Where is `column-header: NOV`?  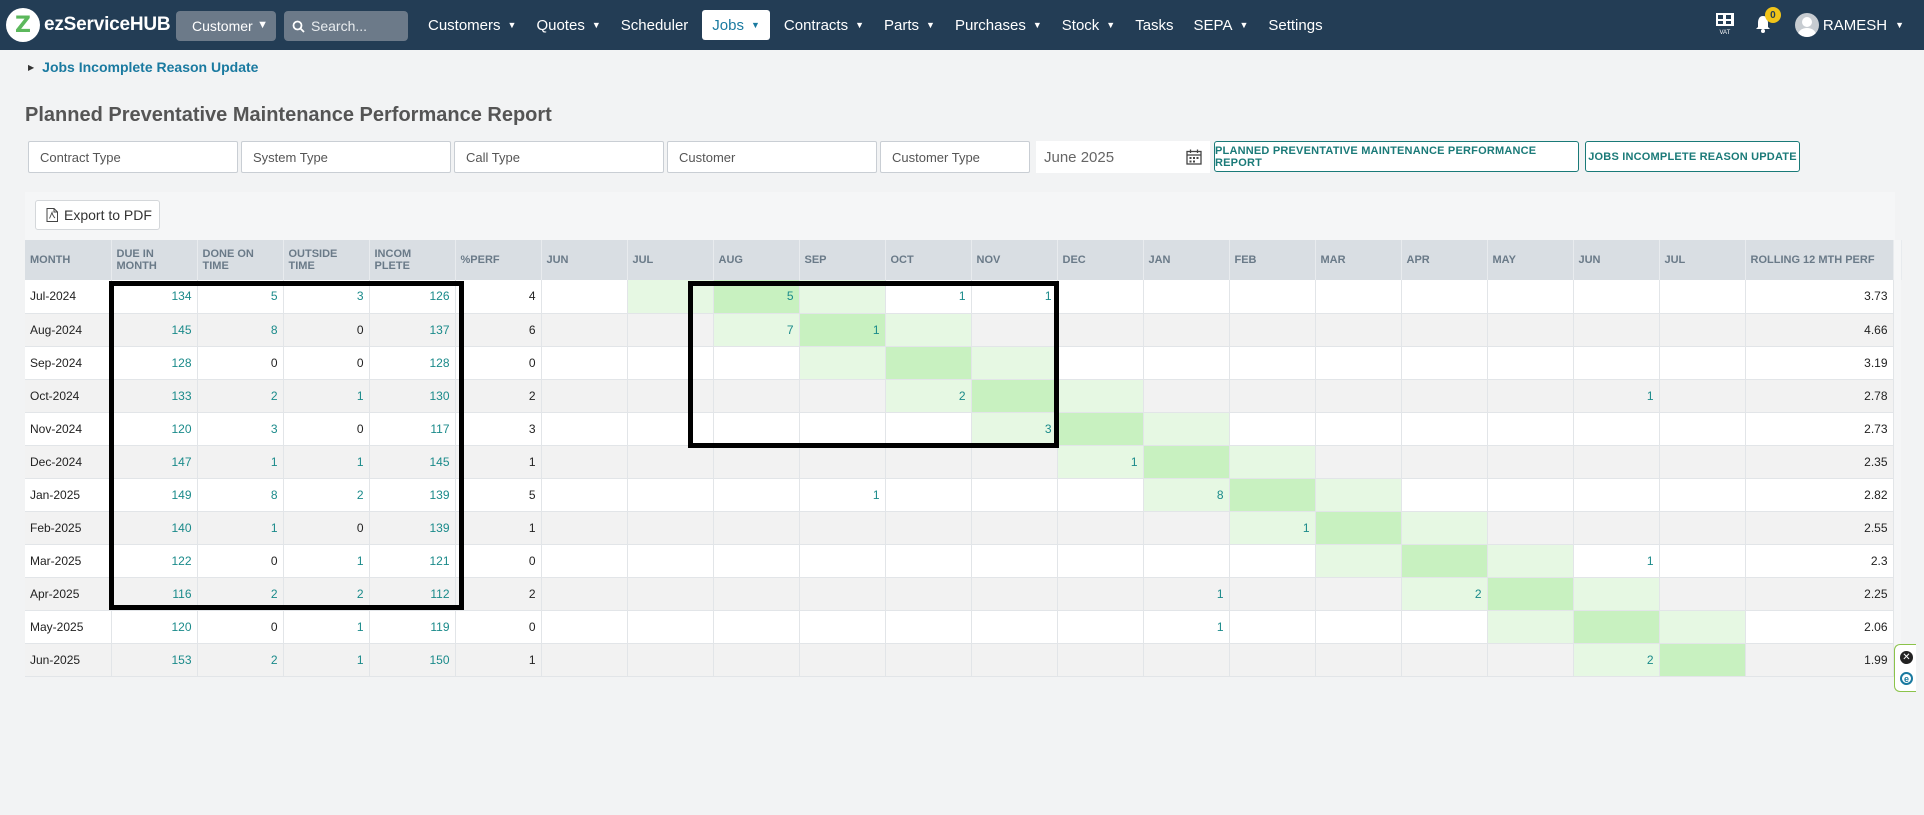 column-header: NOV is located at coordinates (1014, 260).